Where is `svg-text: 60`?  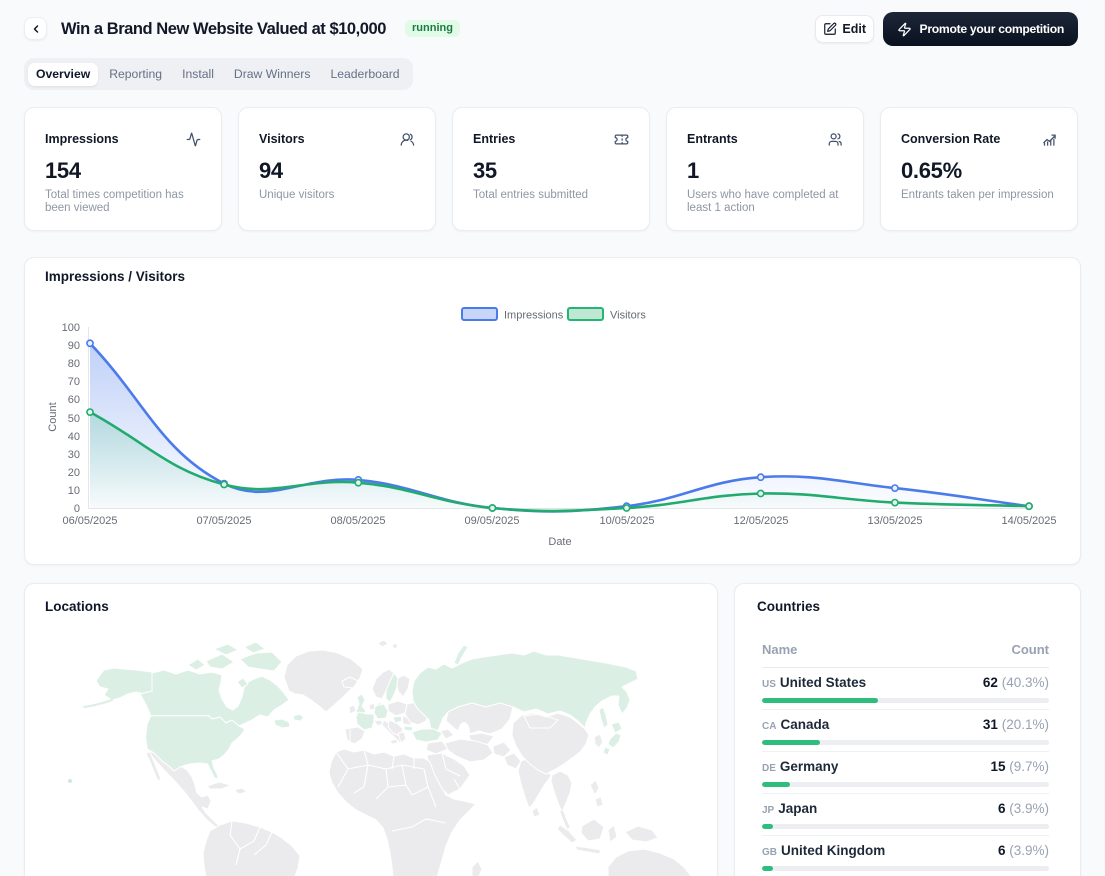 svg-text: 60 is located at coordinates (74, 400).